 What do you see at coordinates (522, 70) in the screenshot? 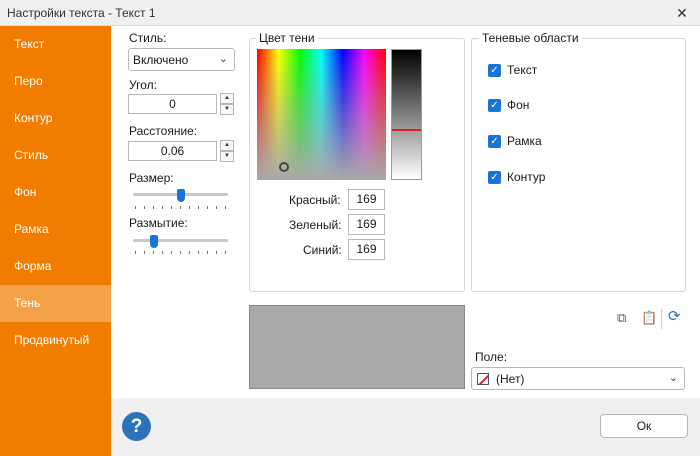
I see `checkbox-text-label: Текст` at bounding box center [522, 70].